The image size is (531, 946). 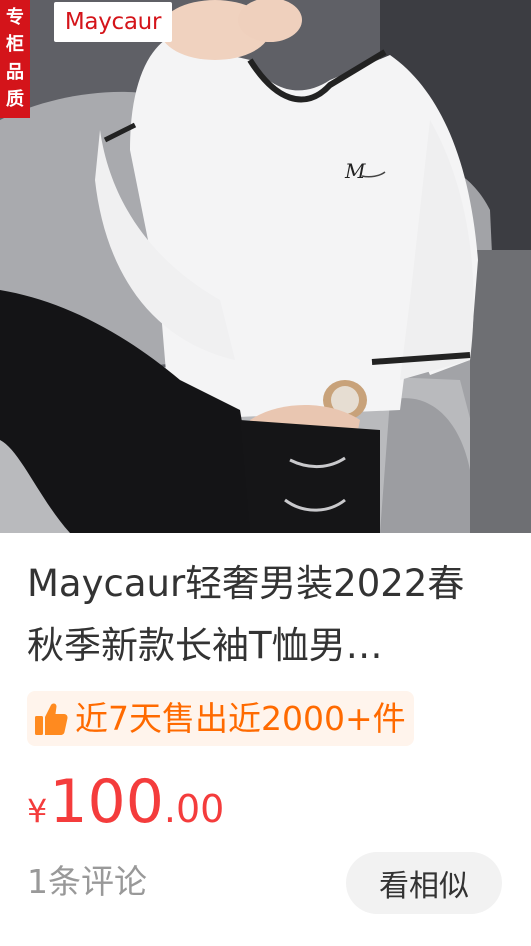 What do you see at coordinates (106, 802) in the screenshot?
I see `price-integer: 100` at bounding box center [106, 802].